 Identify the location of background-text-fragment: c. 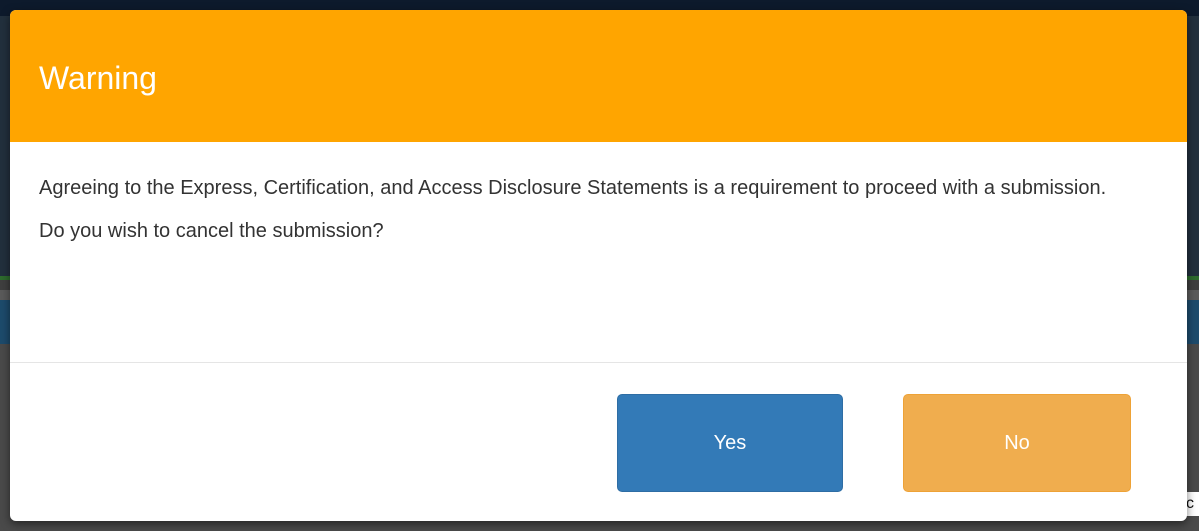
(1192, 504).